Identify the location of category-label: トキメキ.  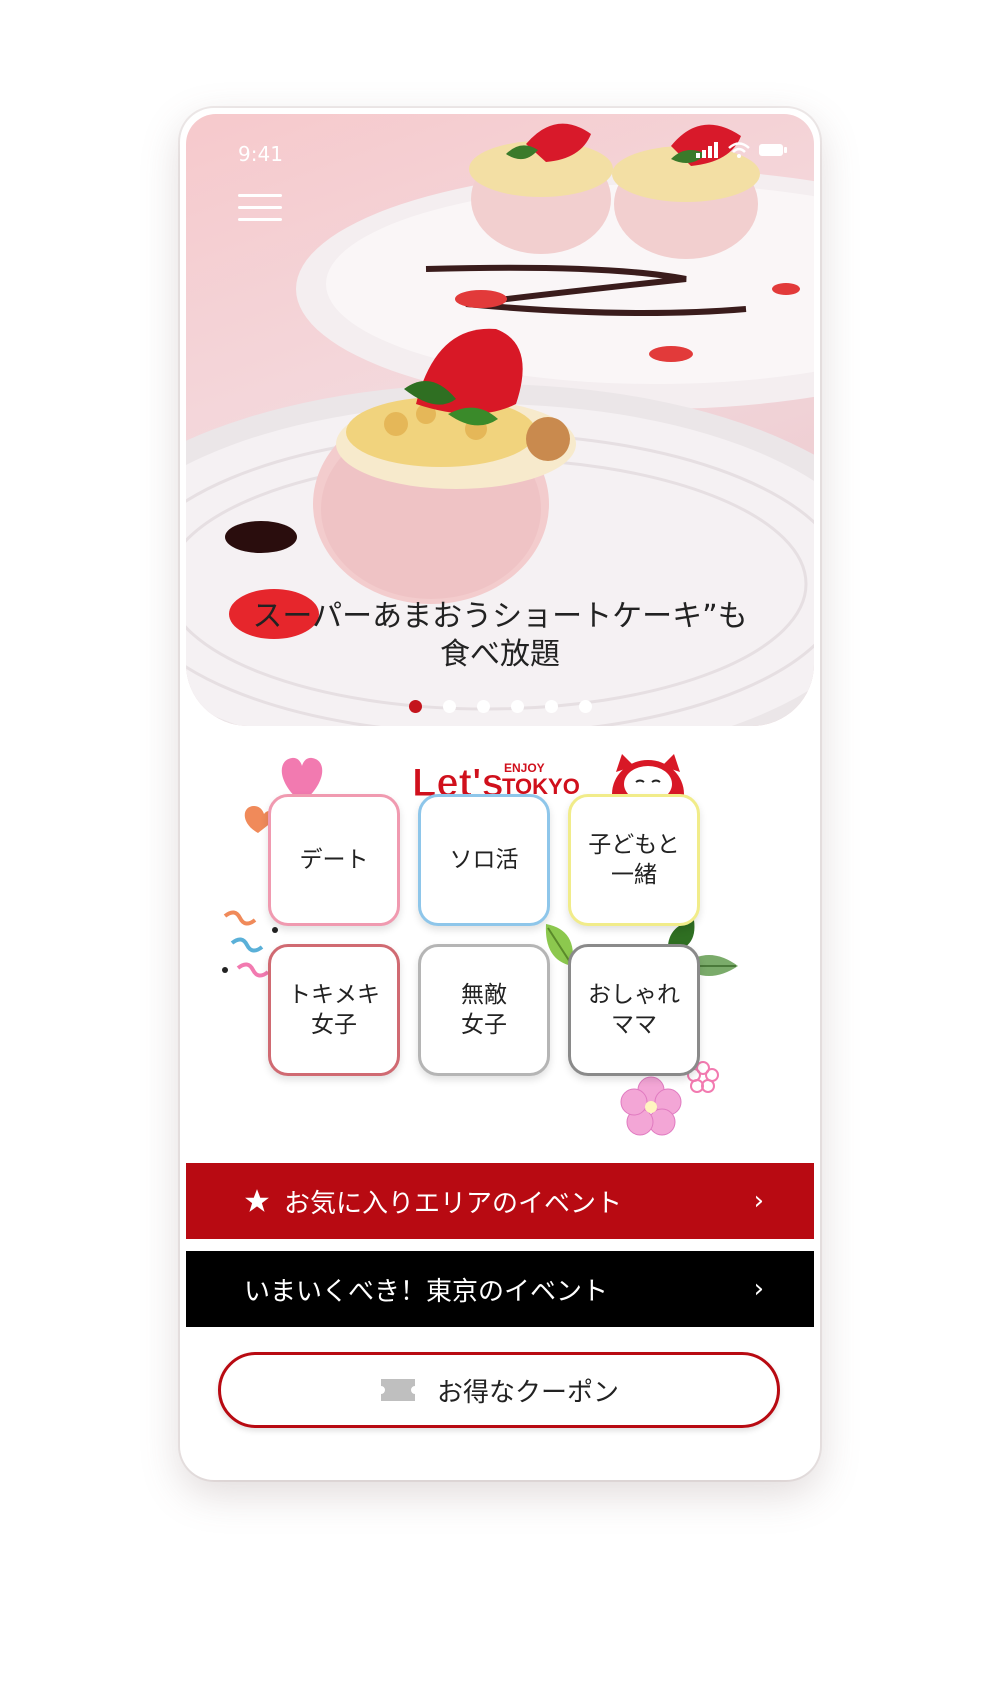
(334, 995).